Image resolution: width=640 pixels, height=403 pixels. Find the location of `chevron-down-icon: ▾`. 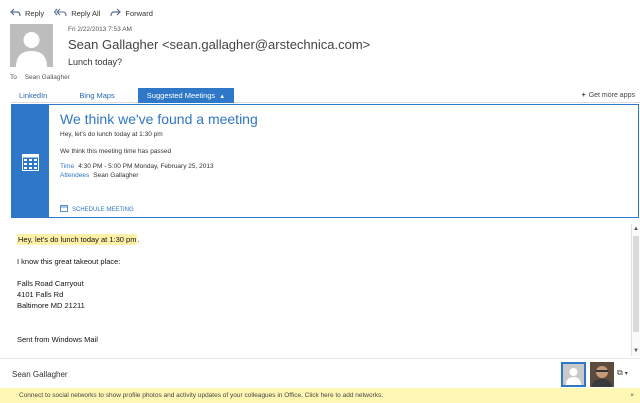

chevron-down-icon: ▾ is located at coordinates (626, 374).